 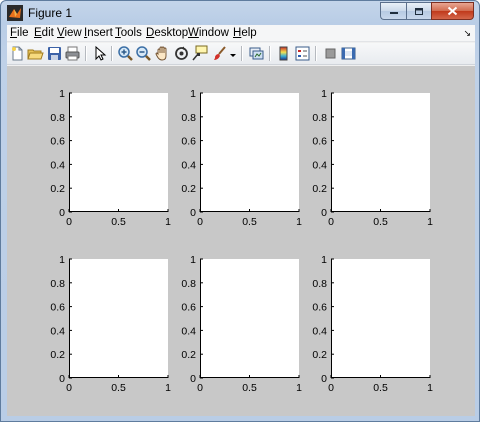 What do you see at coordinates (19, 33) in the screenshot?
I see `menu-file: File` at bounding box center [19, 33].